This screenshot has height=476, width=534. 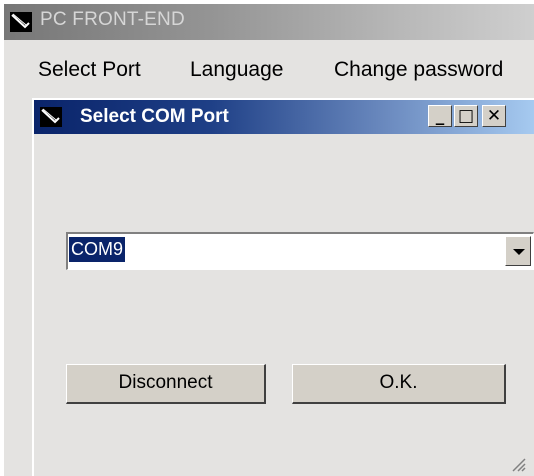 I want to click on dialog-title: Select COM Port, so click(x=154, y=116).